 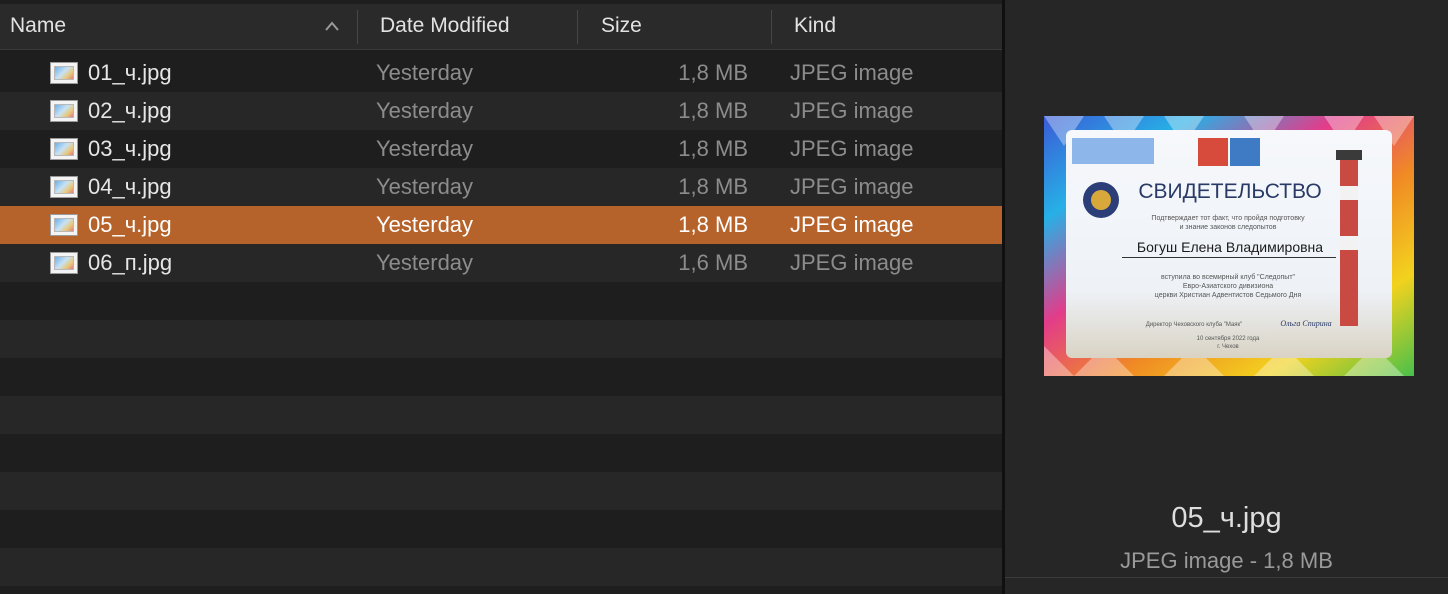 What do you see at coordinates (501, 73) in the screenshot?
I see `file-row: 01_ч.jpg Yesterday 1,8 MB JPEG image` at bounding box center [501, 73].